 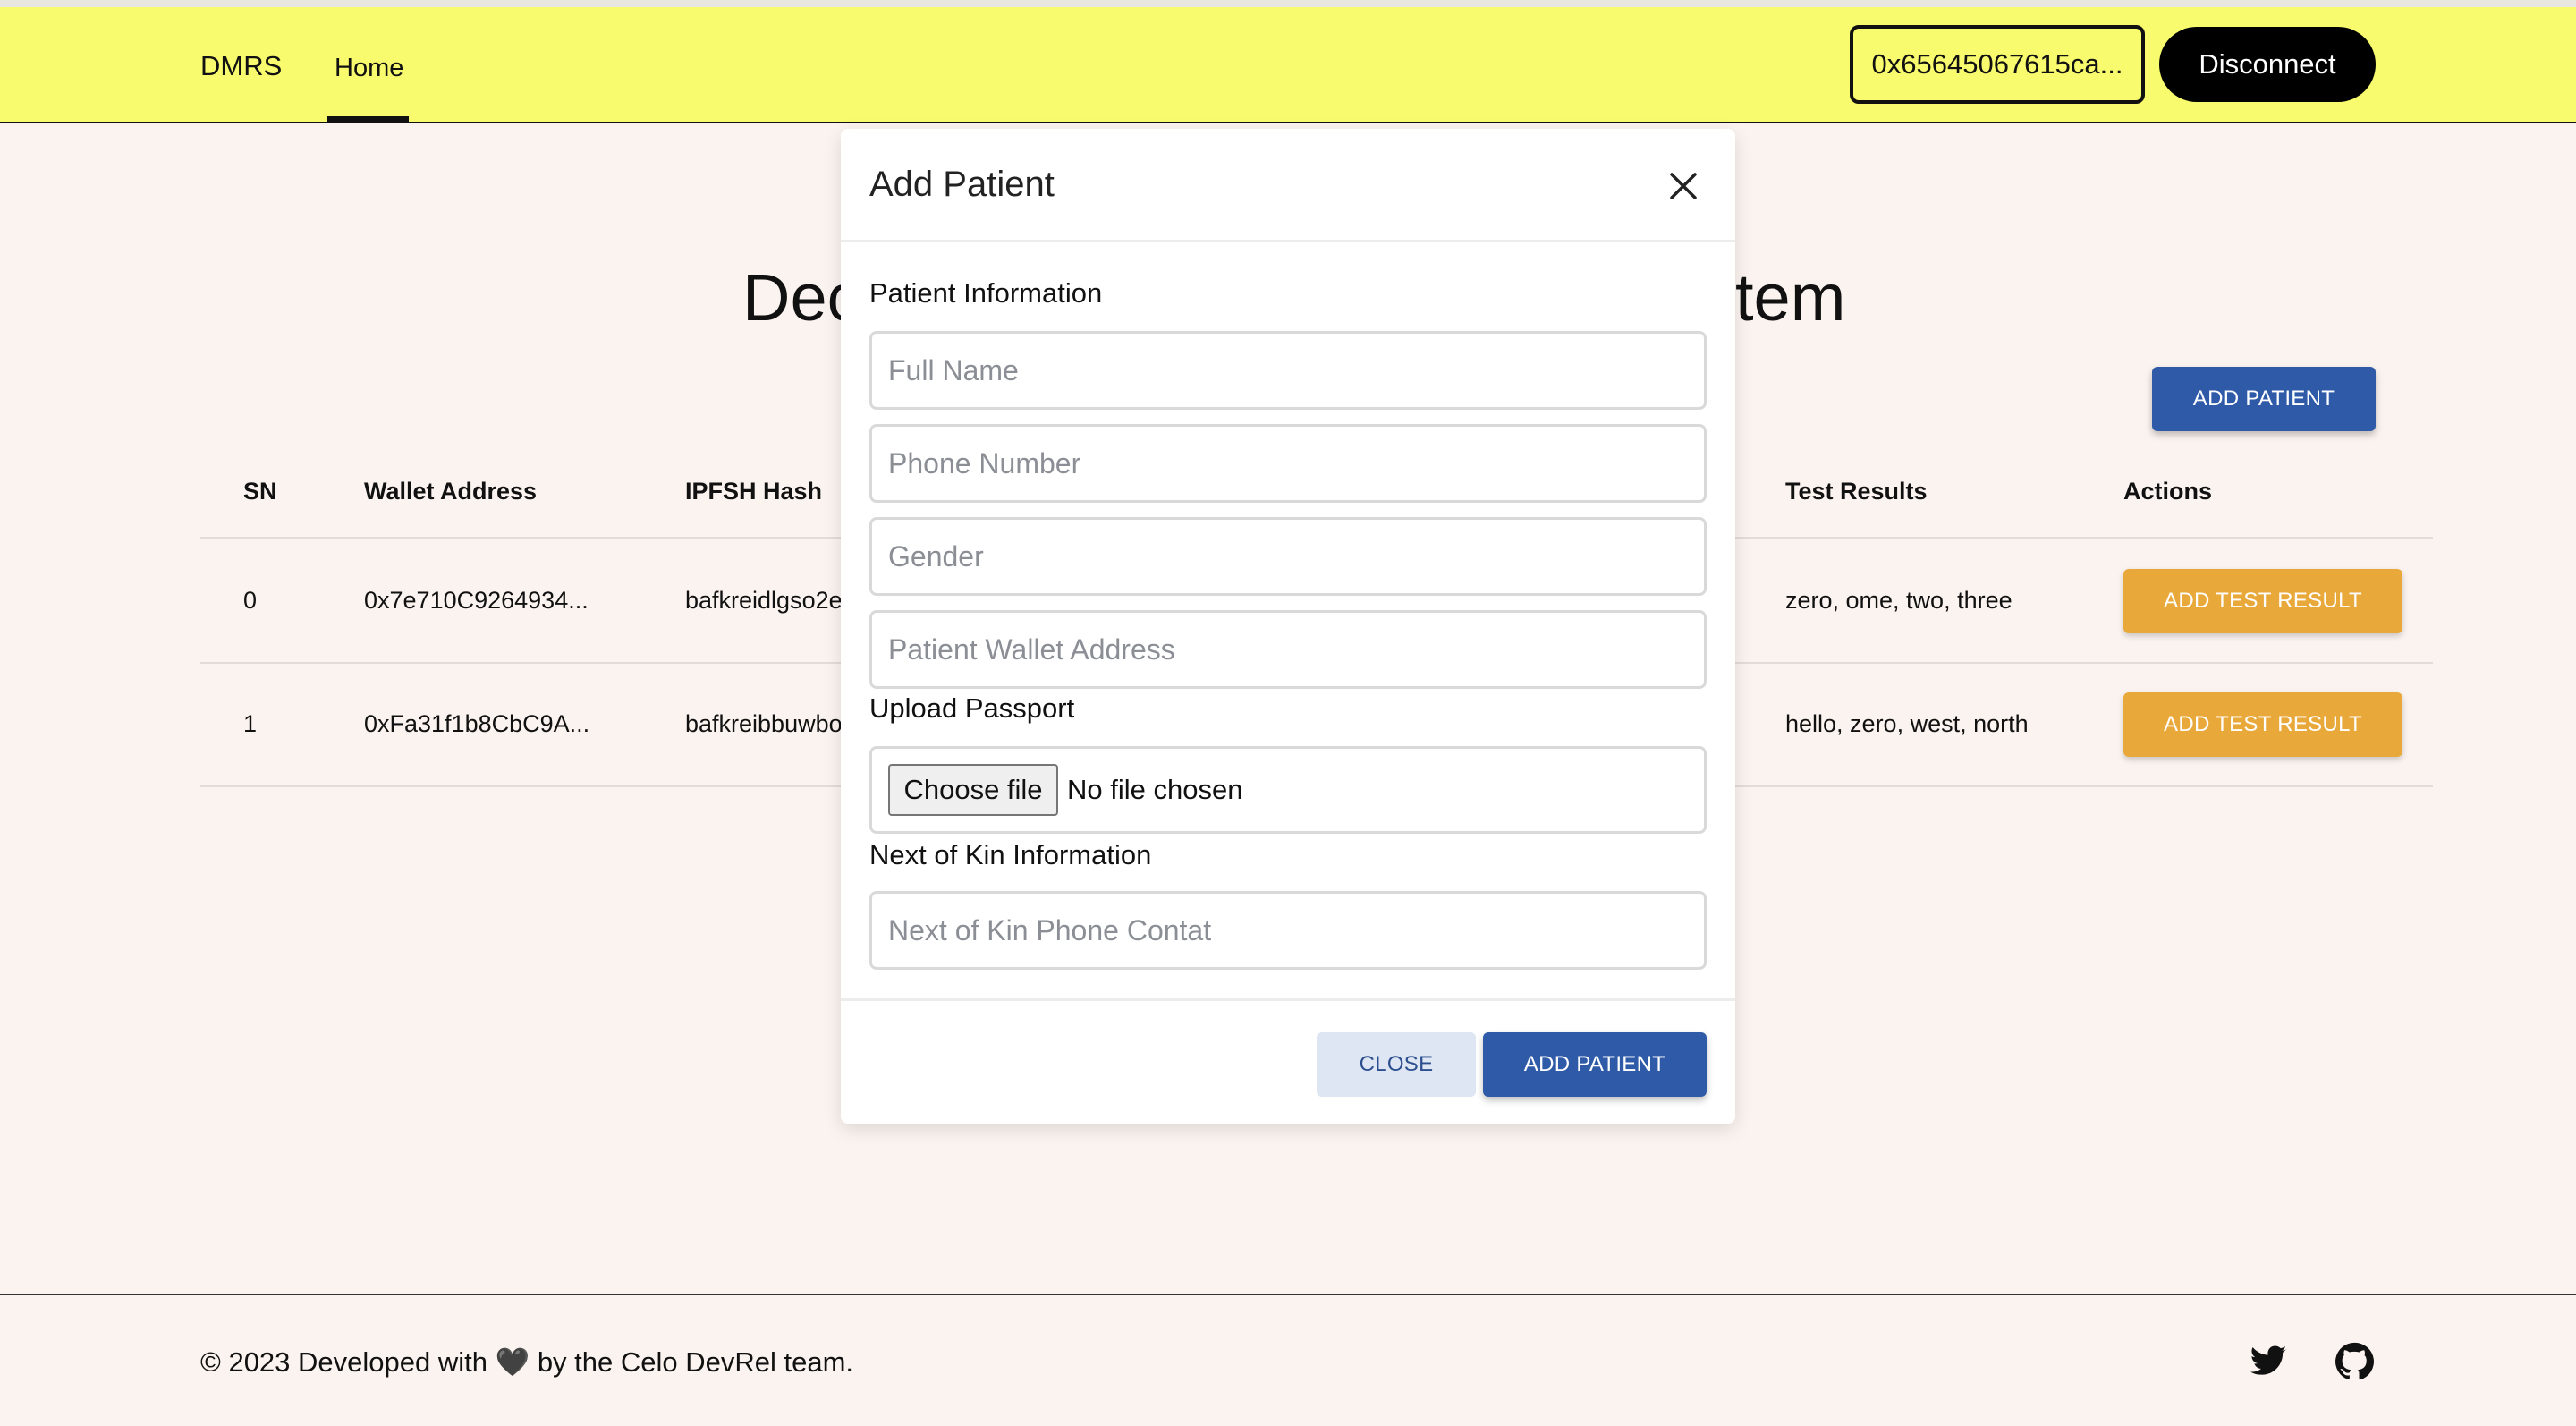 I want to click on passport-file-input: Choose file No file chosen, so click(x=1288, y=790).